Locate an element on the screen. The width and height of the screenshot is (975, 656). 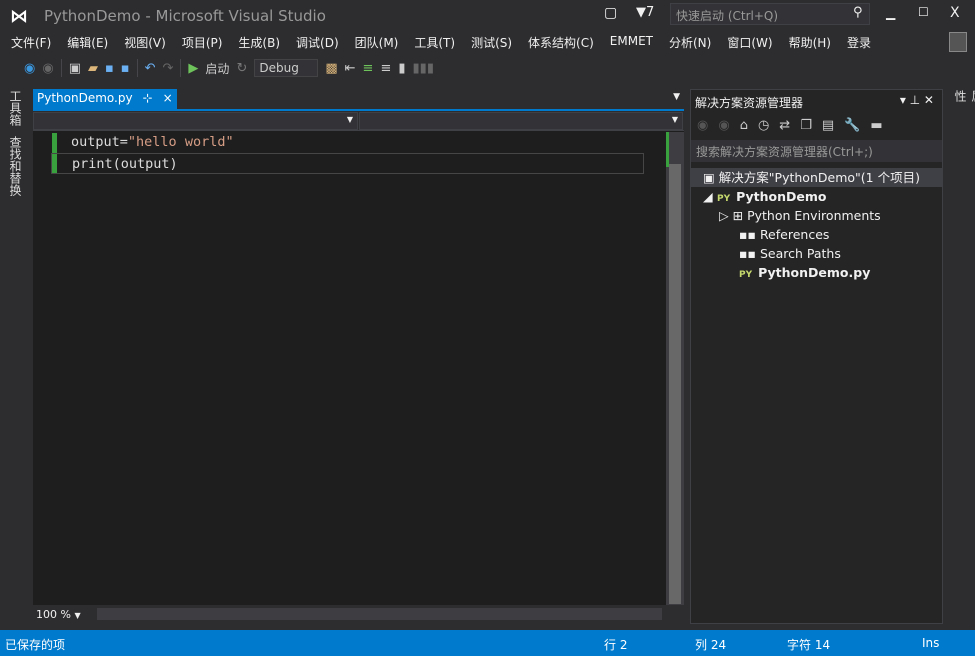
code-line: output="hello world" is located at coordinates (347, 142).